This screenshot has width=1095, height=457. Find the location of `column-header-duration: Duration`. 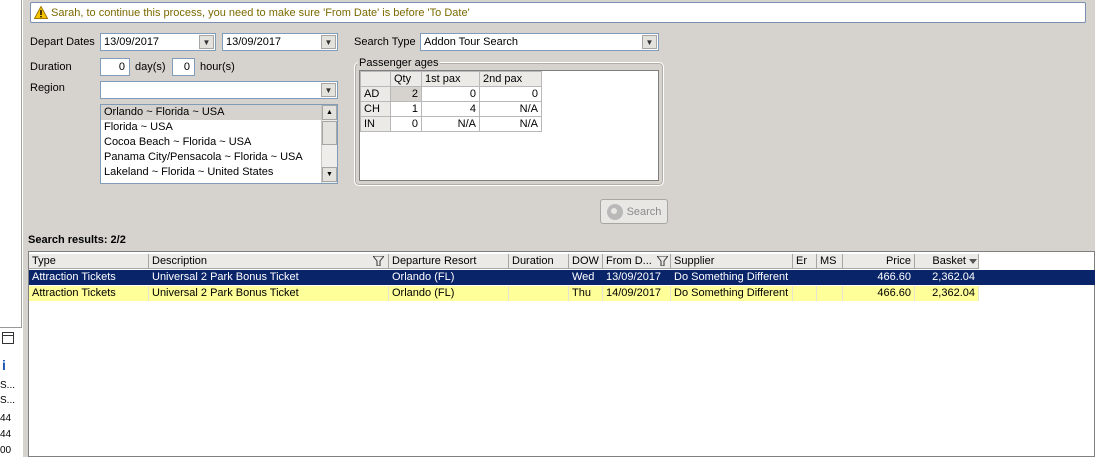

column-header-duration: Duration is located at coordinates (539, 261).